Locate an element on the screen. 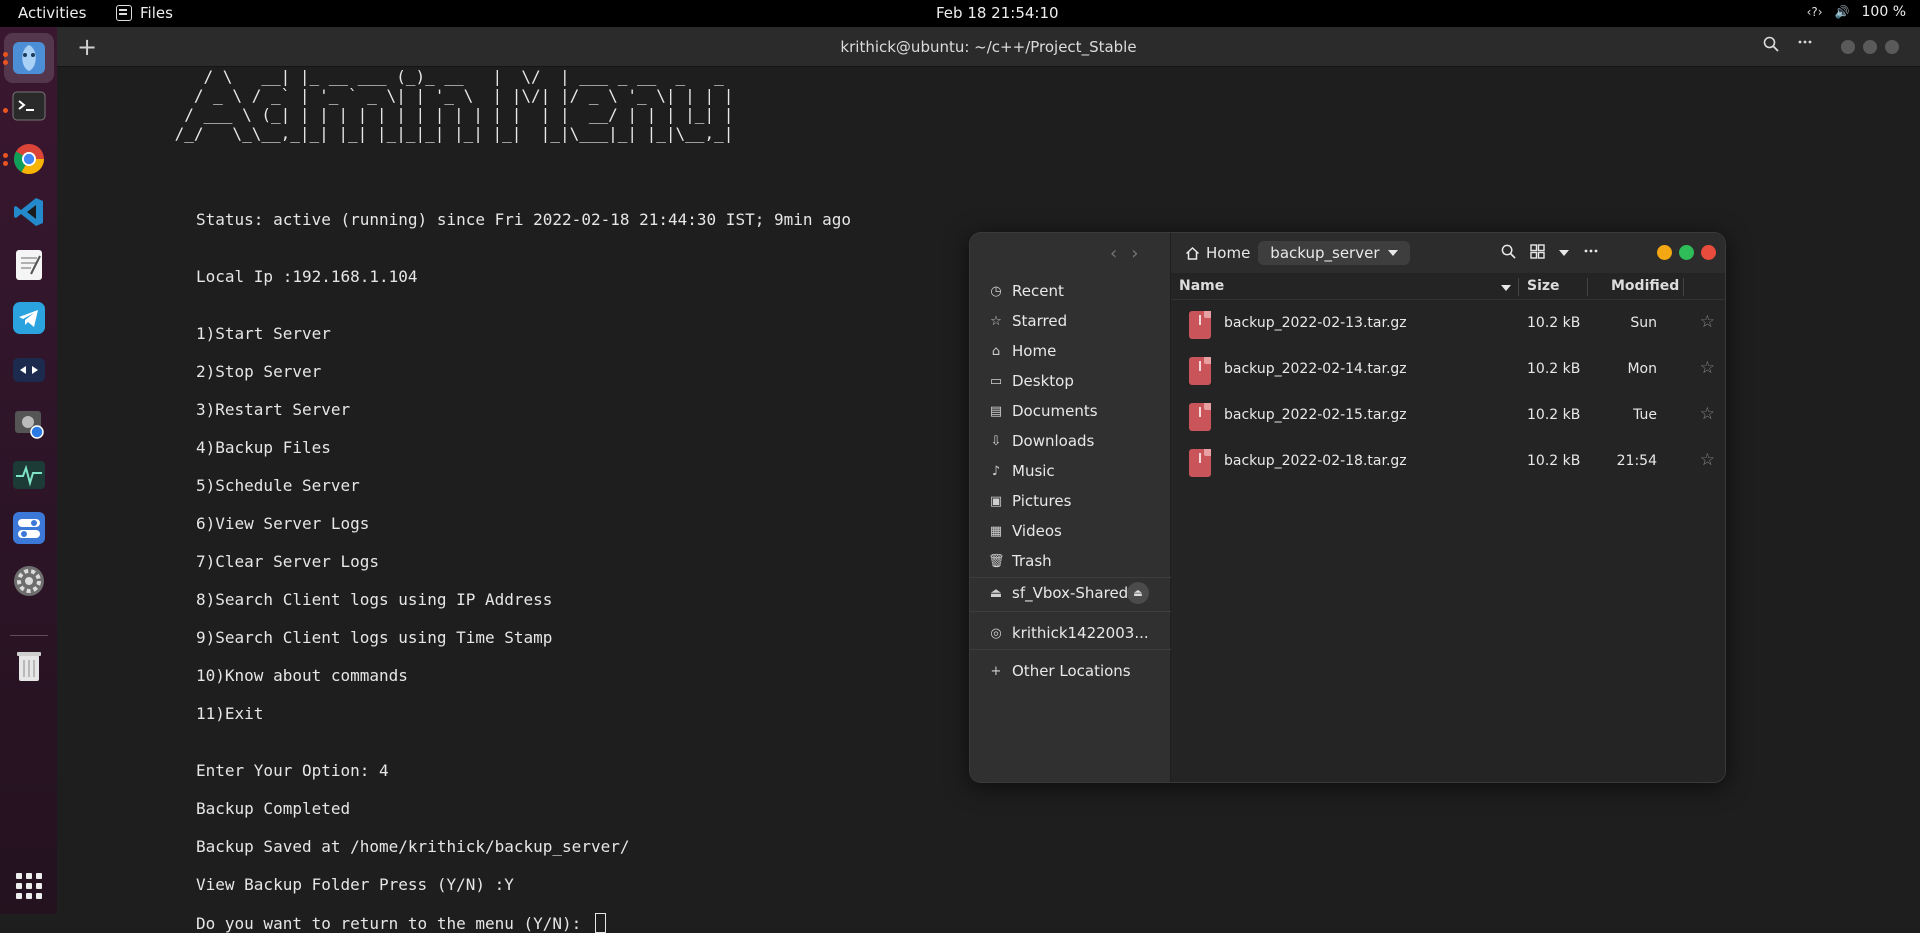 This screenshot has height=933, width=1920. dock-settings is located at coordinates (29, 581).